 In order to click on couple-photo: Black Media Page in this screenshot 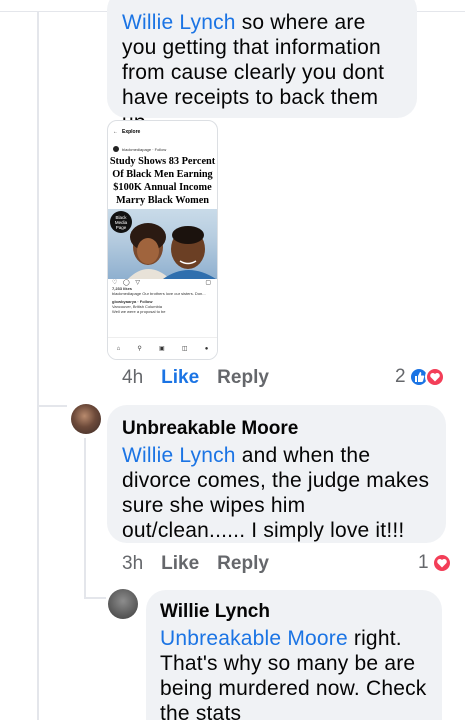, I will do `click(162, 244)`.